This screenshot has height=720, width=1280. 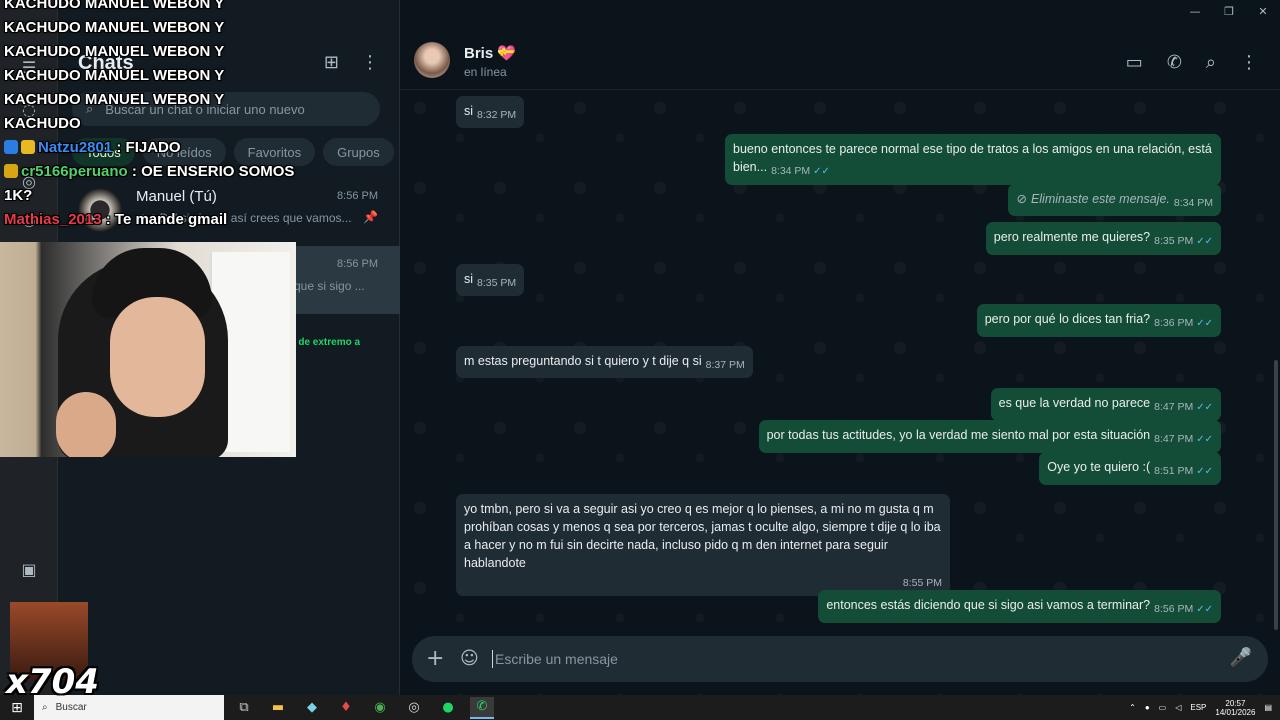 What do you see at coordinates (1174, 471) in the screenshot?
I see `message-time: 8:51 PM` at bounding box center [1174, 471].